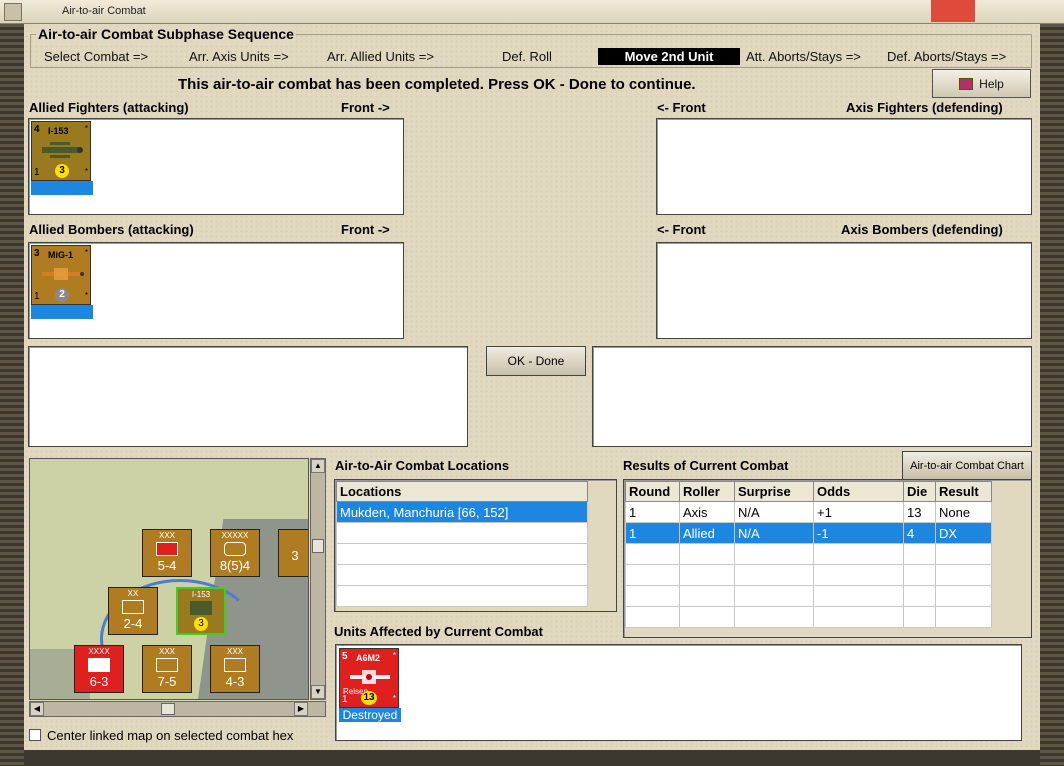  What do you see at coordinates (201, 608) in the screenshot?
I see `map-fighter-plane-icon` at bounding box center [201, 608].